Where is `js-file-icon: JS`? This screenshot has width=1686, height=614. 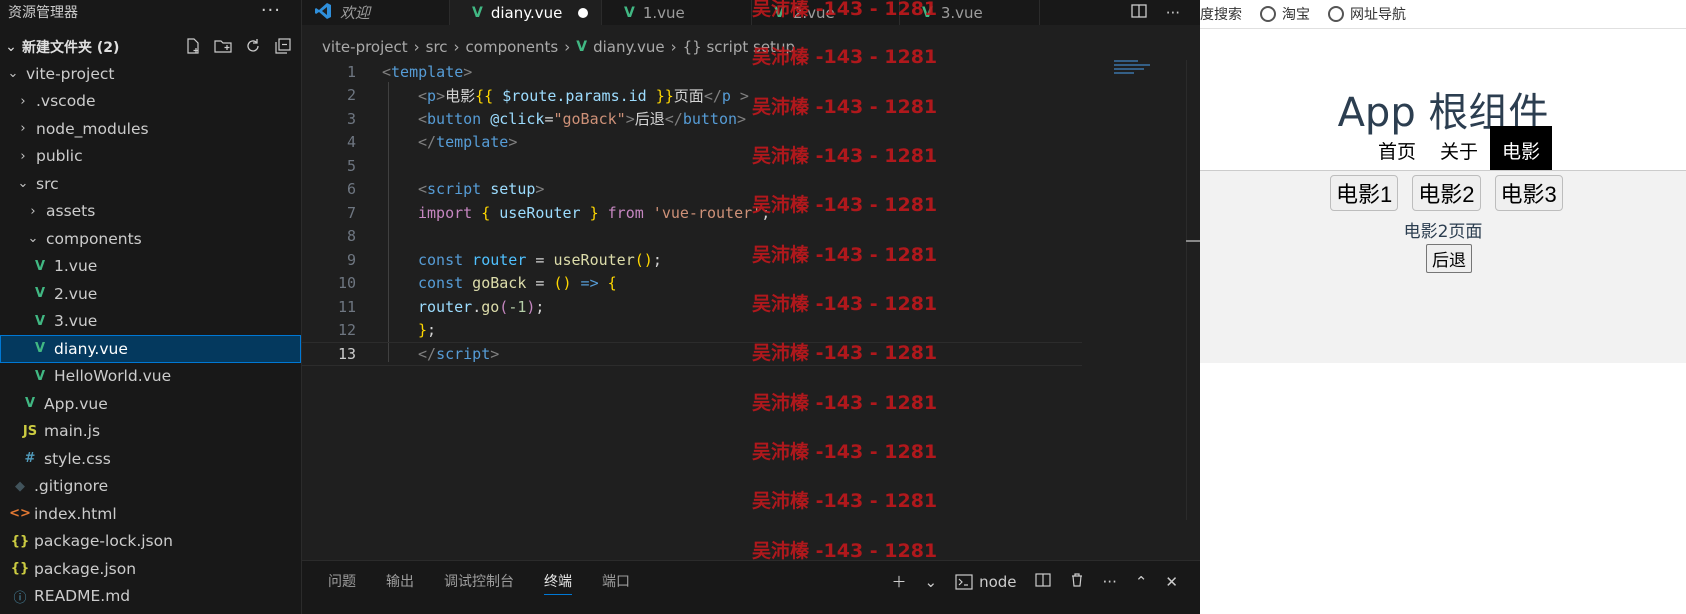 js-file-icon: JS is located at coordinates (30, 431).